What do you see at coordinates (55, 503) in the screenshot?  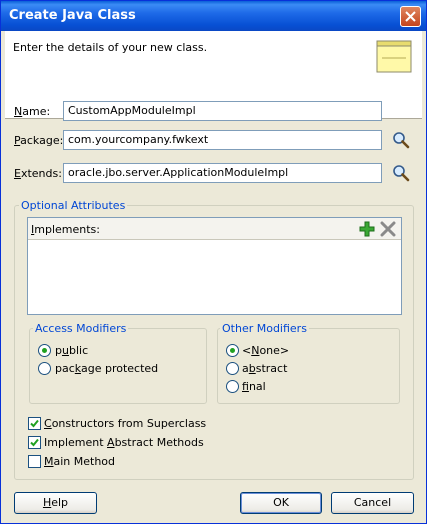 I see `help-button: Help` at bounding box center [55, 503].